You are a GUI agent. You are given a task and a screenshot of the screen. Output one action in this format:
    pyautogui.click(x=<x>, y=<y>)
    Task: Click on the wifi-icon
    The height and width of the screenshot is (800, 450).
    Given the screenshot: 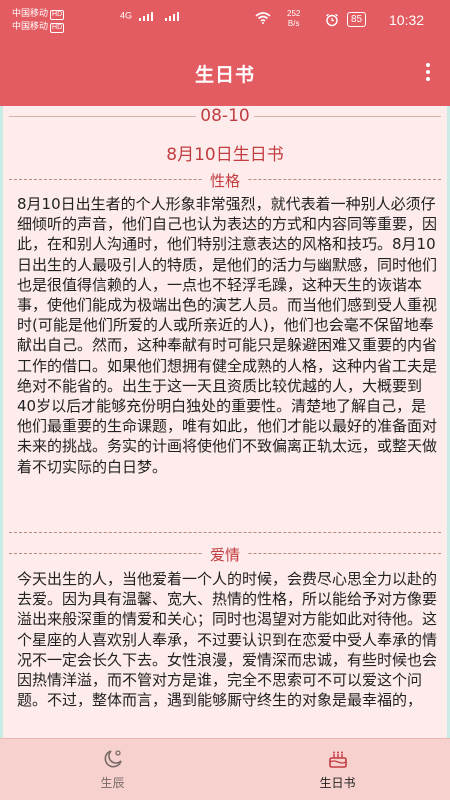 What is the action you would take?
    pyautogui.click(x=263, y=18)
    